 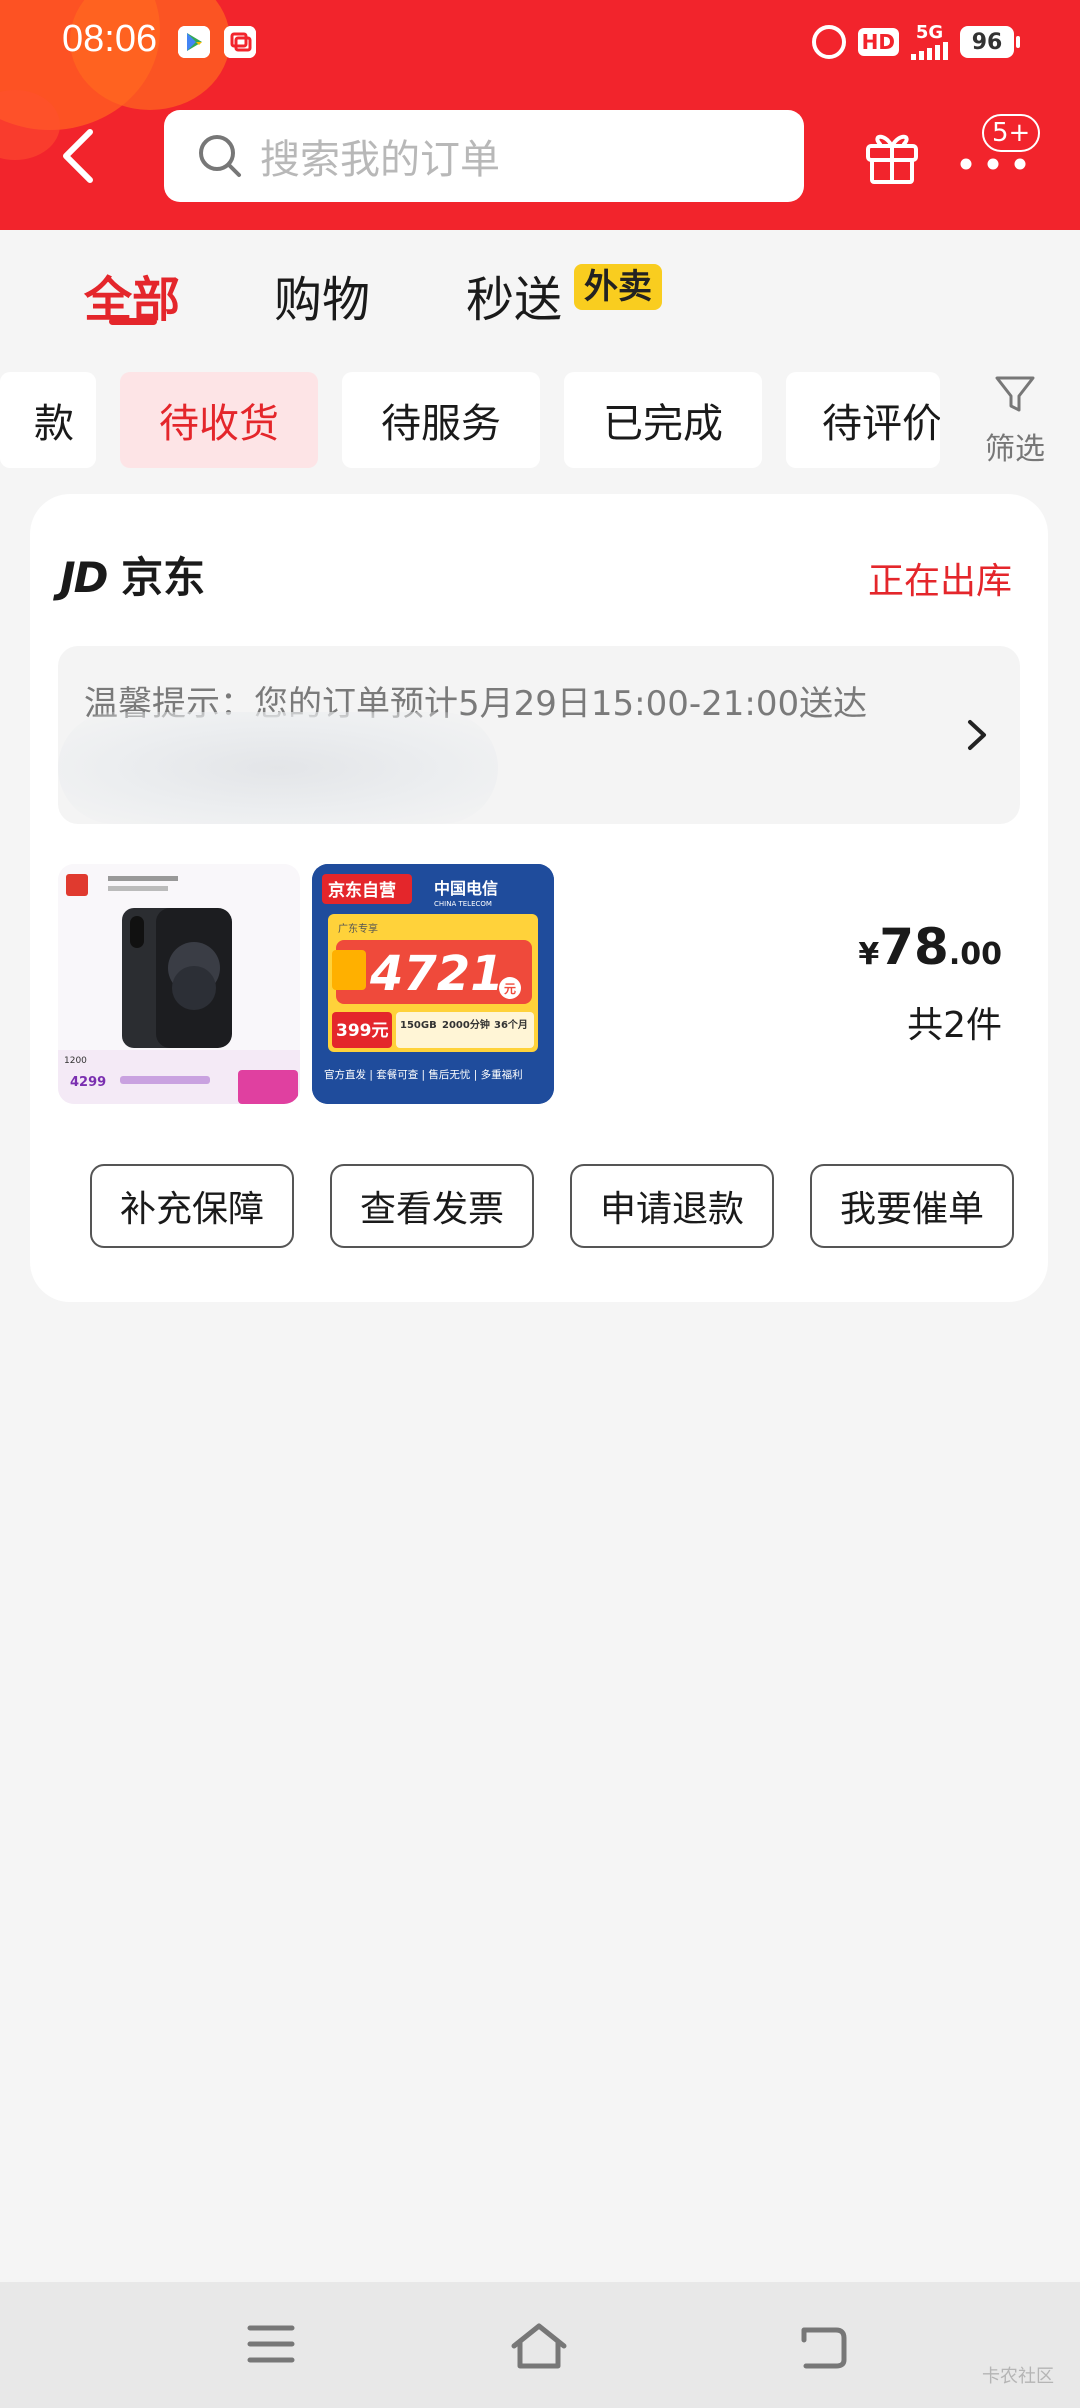 I want to click on home-icon, so click(x=539, y=2346).